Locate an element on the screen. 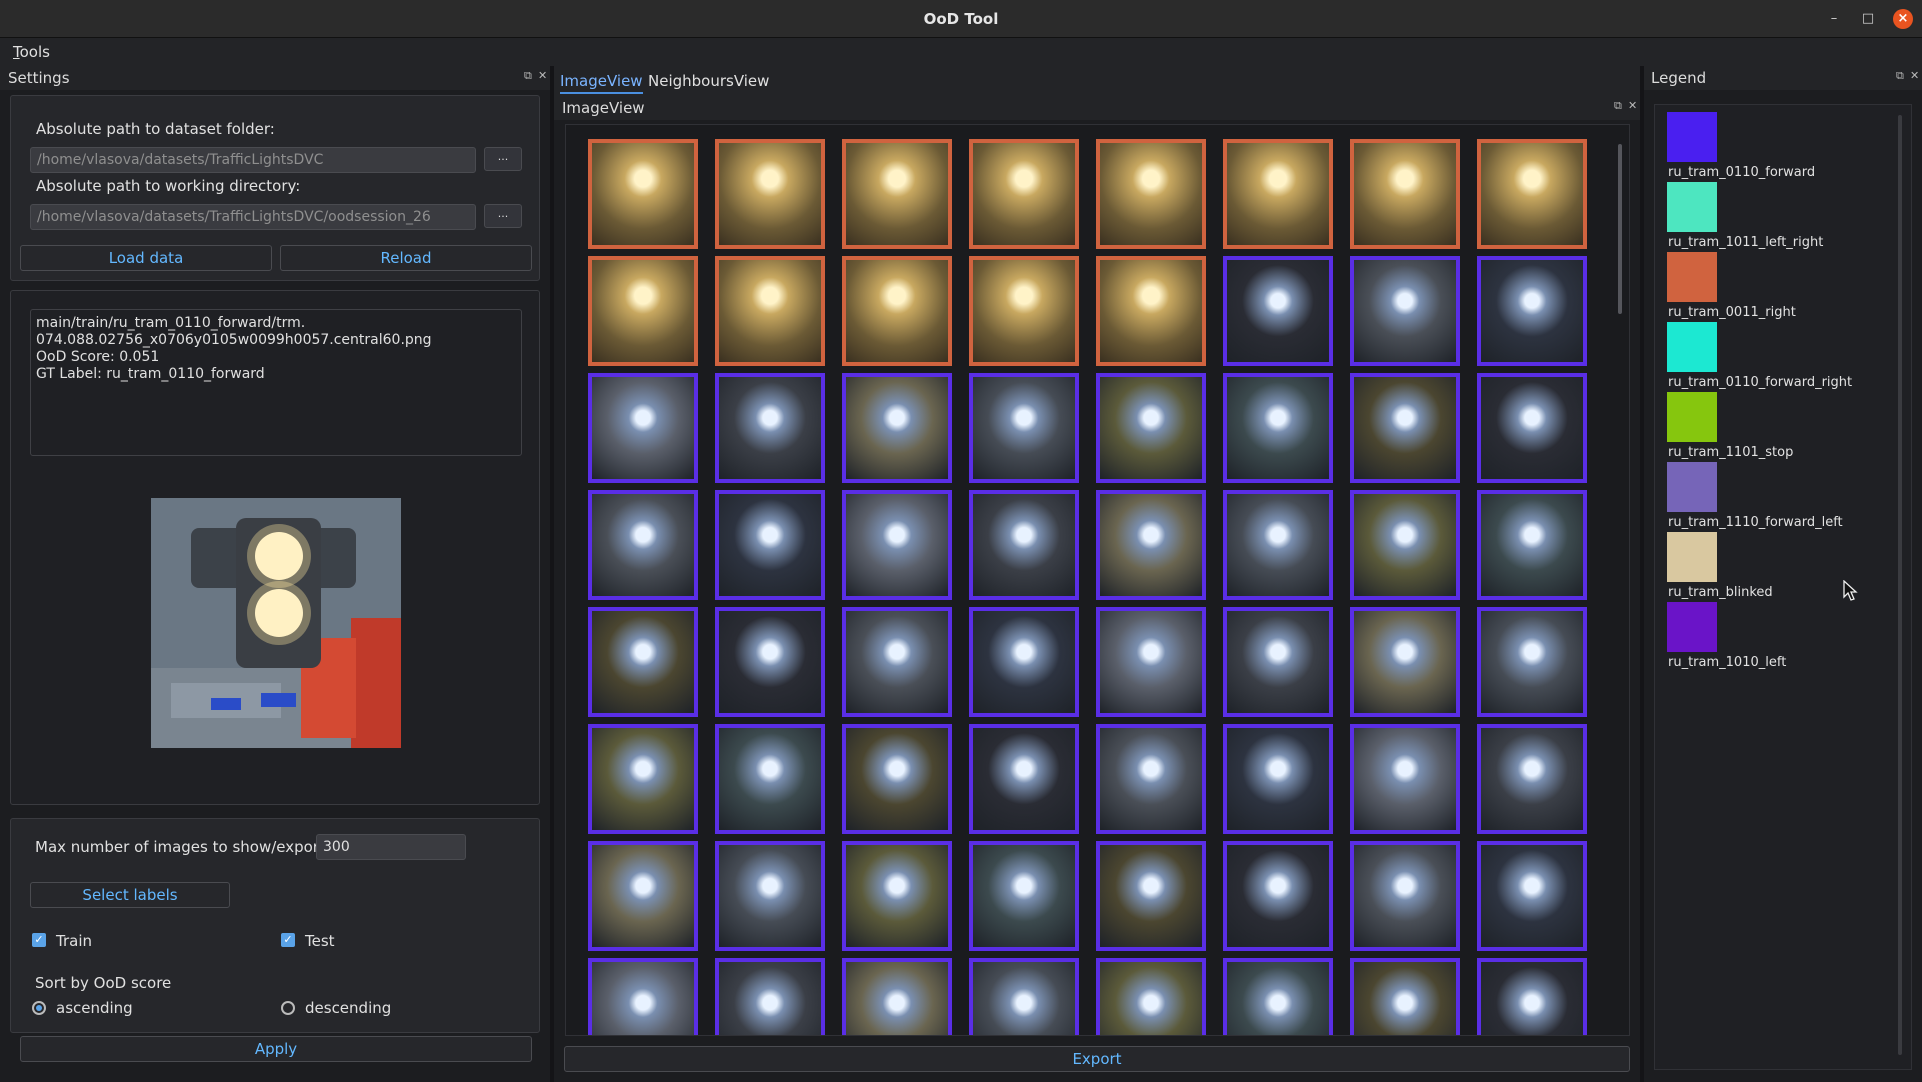 The height and width of the screenshot is (1082, 1922). test-checkbox: ✓ is located at coordinates (288, 940).